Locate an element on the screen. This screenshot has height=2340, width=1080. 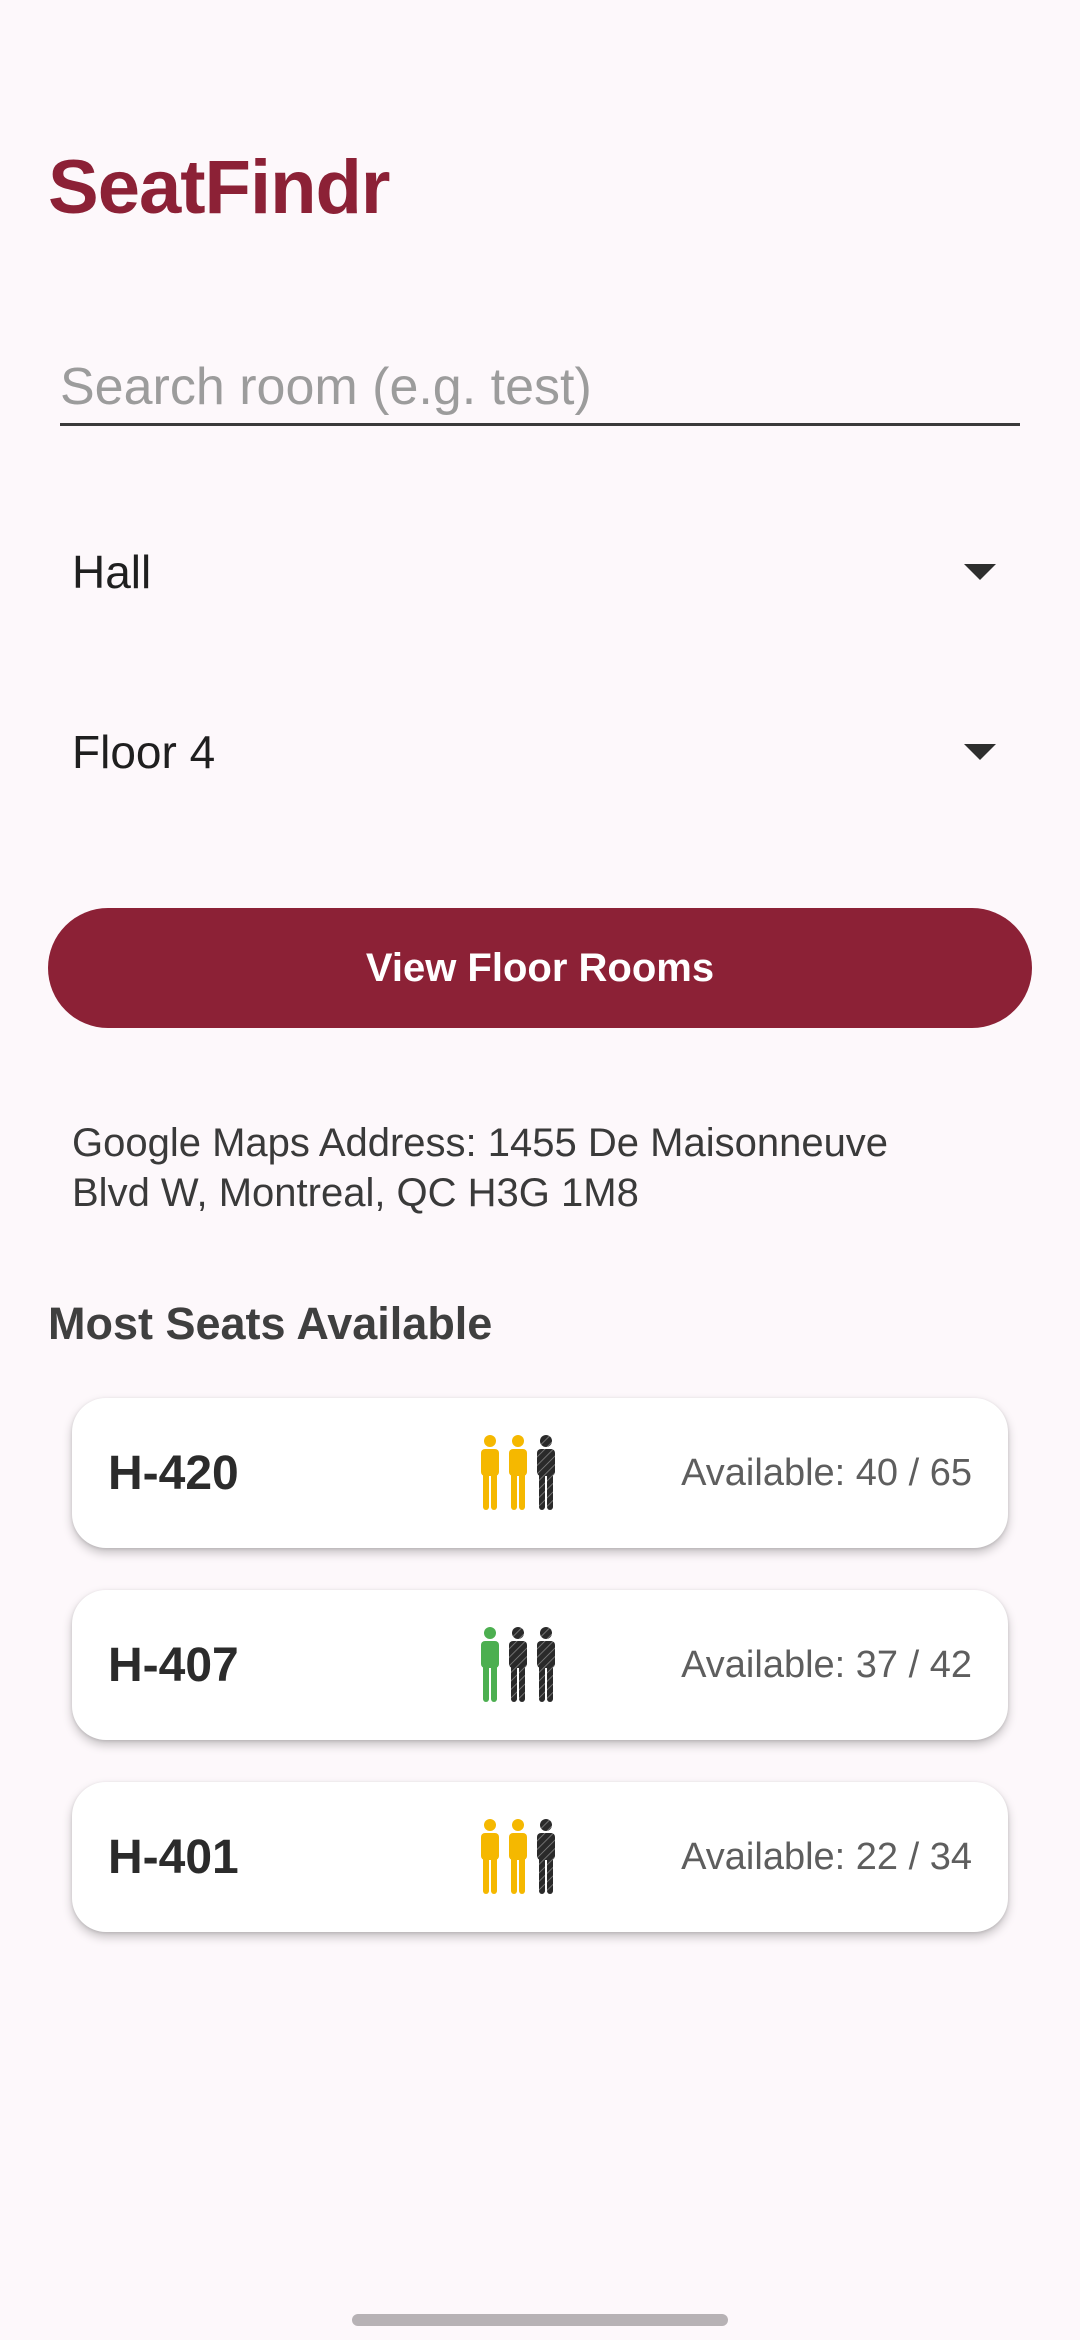
floor-dropdown-value: Floor 4 is located at coordinates (144, 752).